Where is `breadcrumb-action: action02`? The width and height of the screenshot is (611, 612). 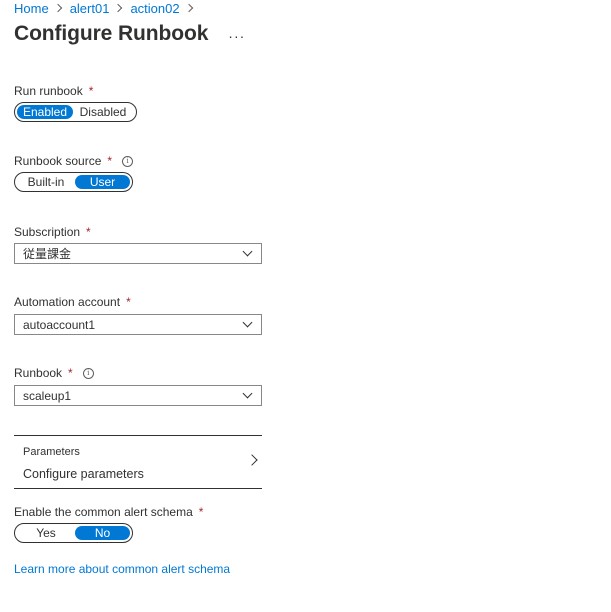 breadcrumb-action: action02 is located at coordinates (154, 8).